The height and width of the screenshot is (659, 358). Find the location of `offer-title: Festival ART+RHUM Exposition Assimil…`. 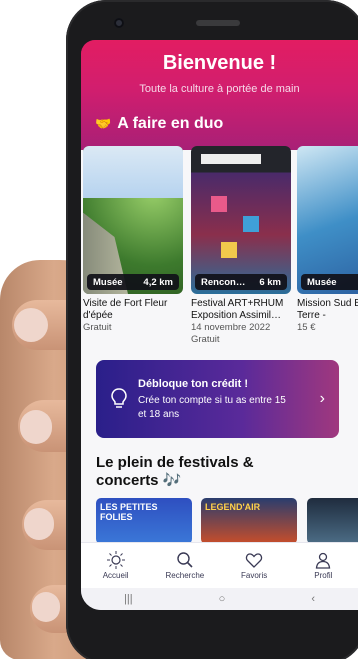

offer-title: Festival ART+RHUM Exposition Assimil… is located at coordinates (237, 309).